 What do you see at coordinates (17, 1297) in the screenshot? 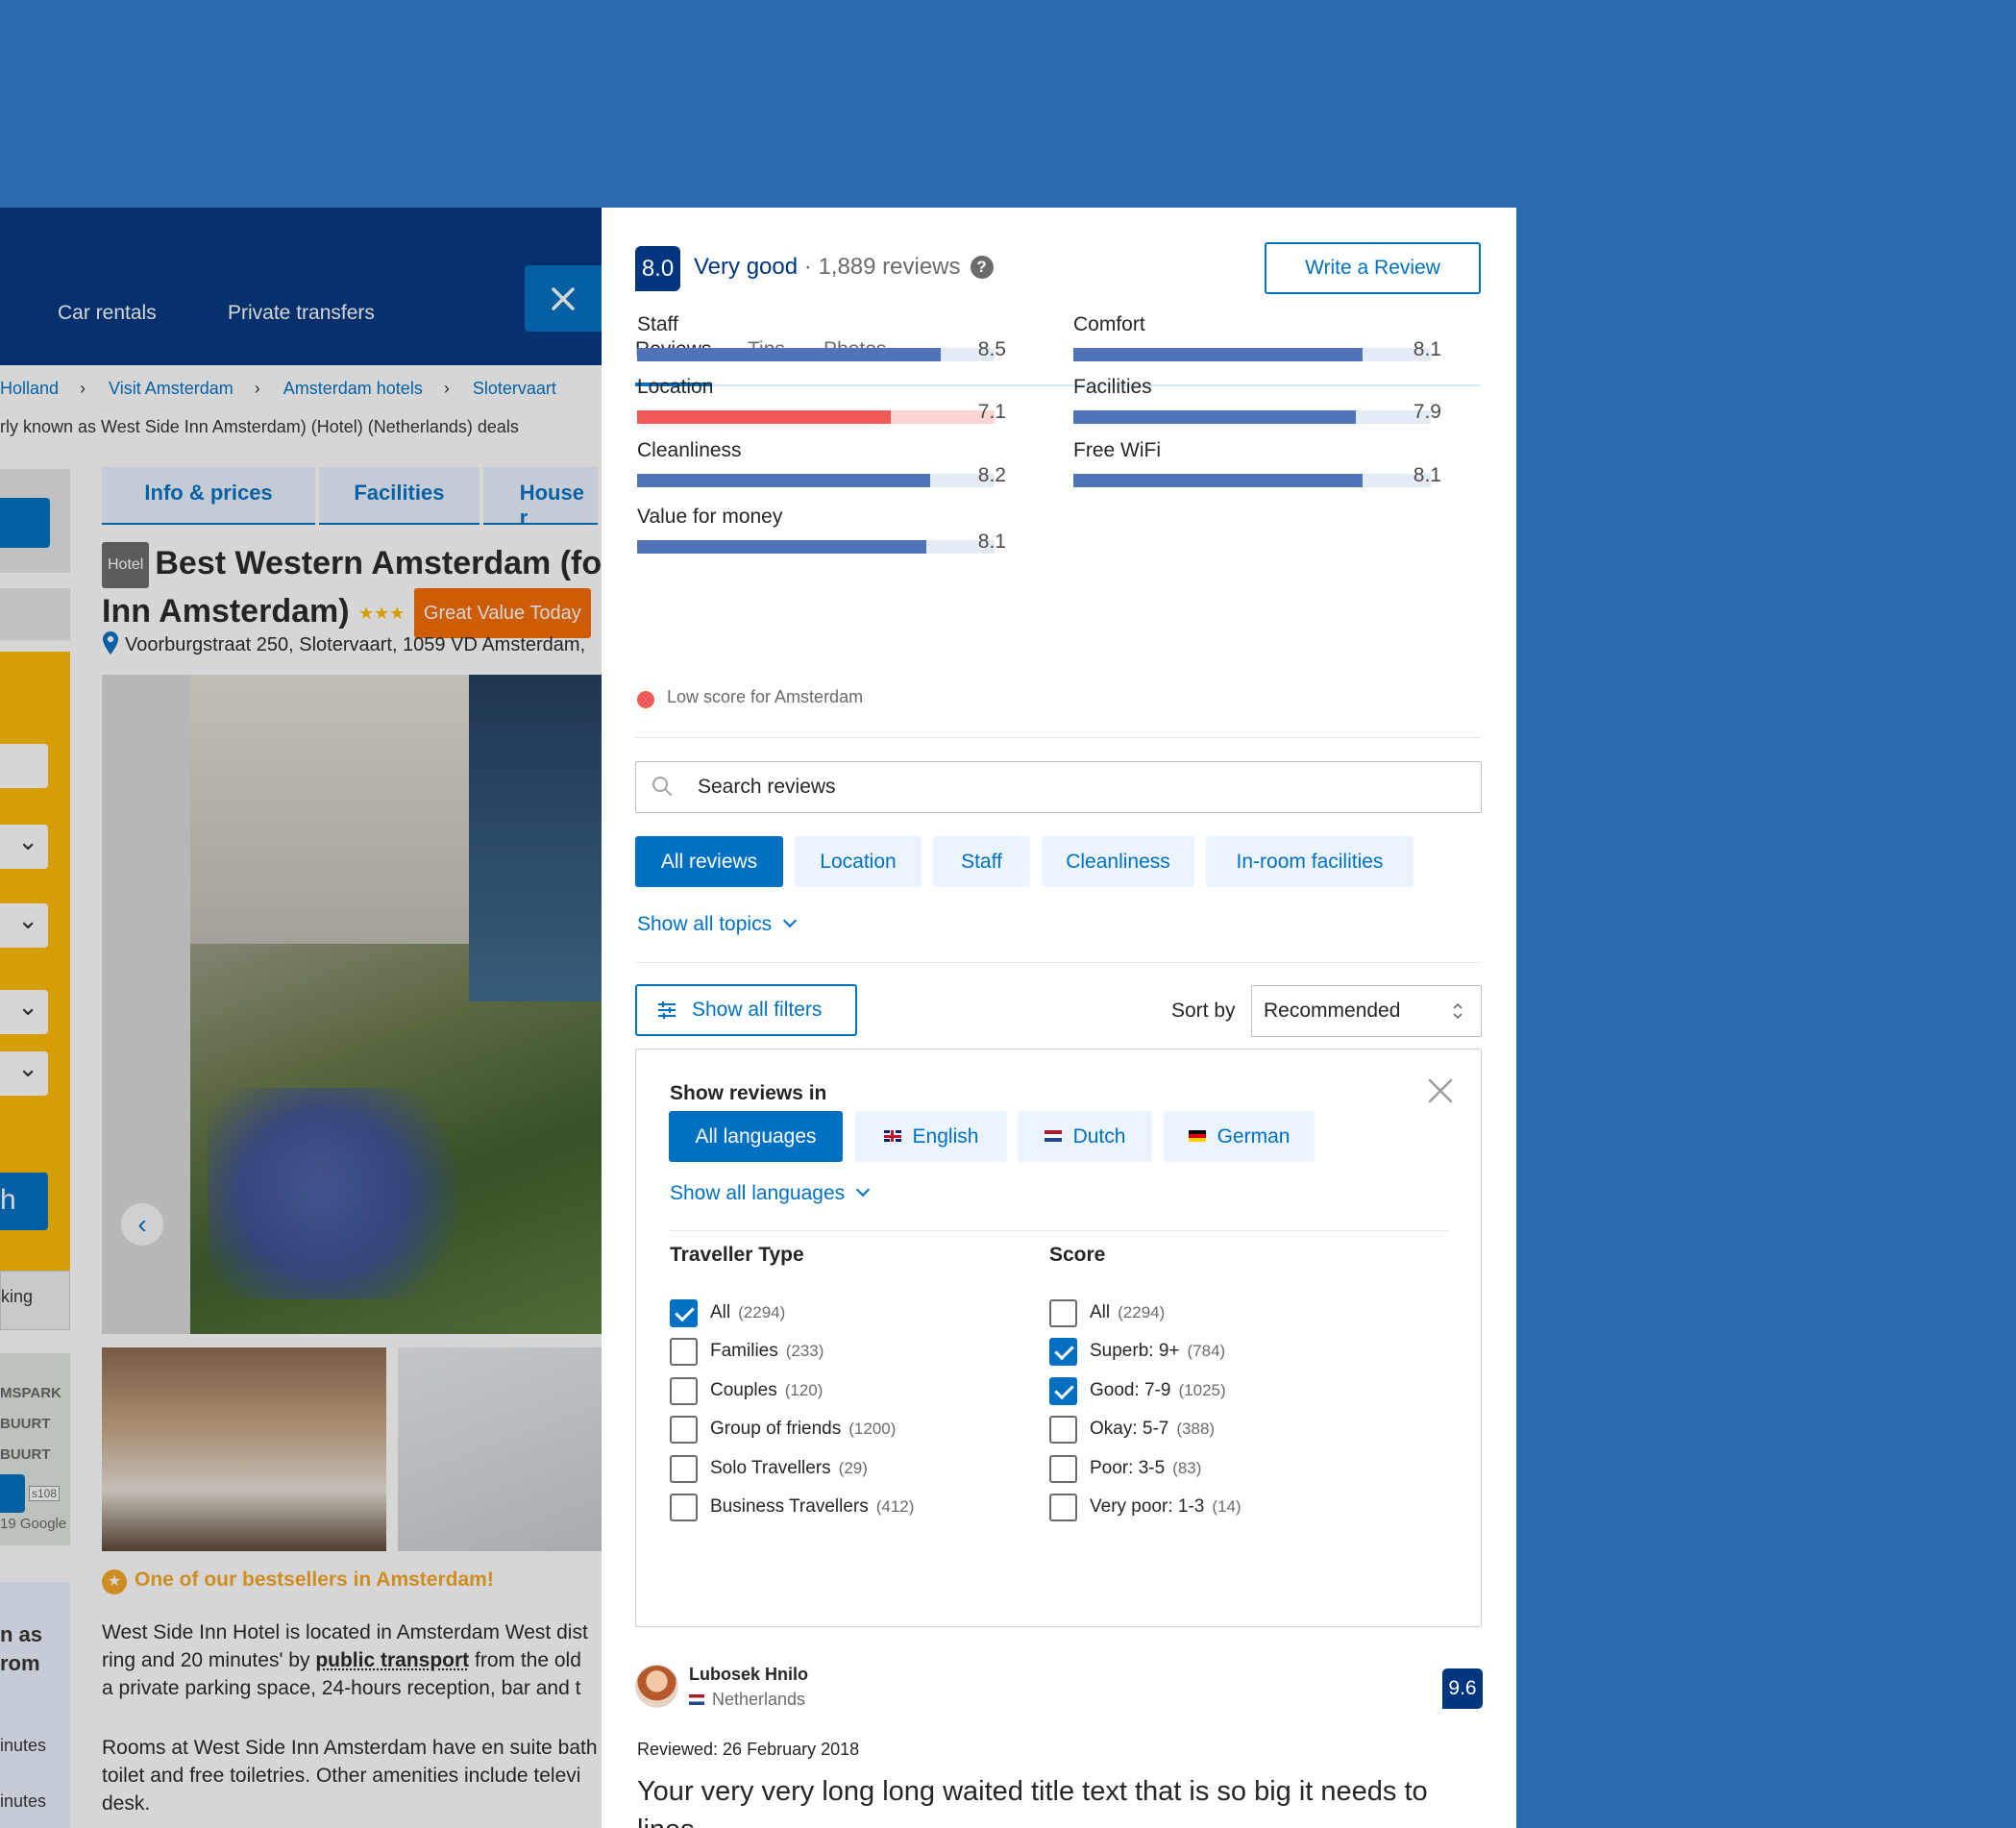
I see `parking-snippet: king` at bounding box center [17, 1297].